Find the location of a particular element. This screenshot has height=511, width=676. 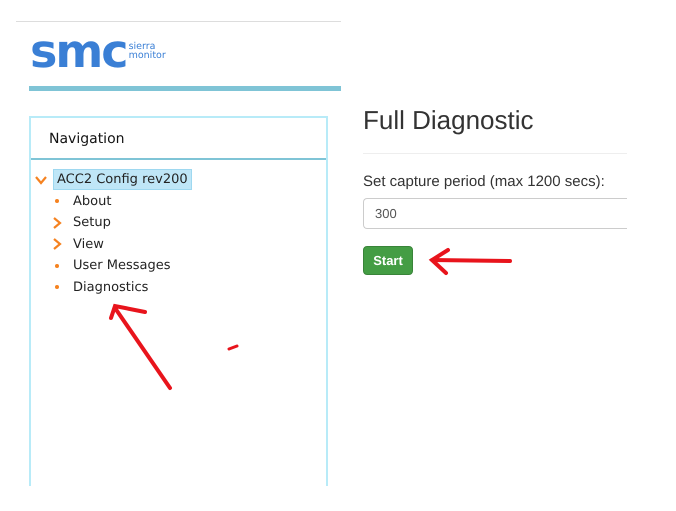

tree-item: View is located at coordinates (88, 244).